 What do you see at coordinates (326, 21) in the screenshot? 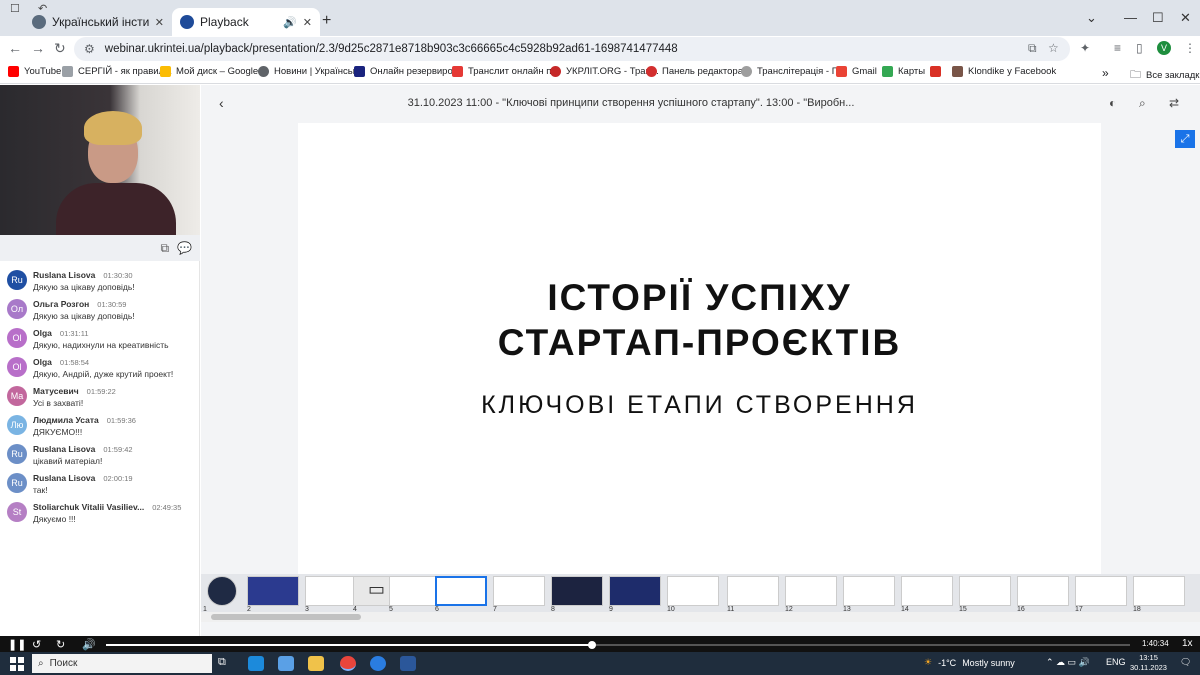
I see `new-tab-button: +` at bounding box center [326, 21].